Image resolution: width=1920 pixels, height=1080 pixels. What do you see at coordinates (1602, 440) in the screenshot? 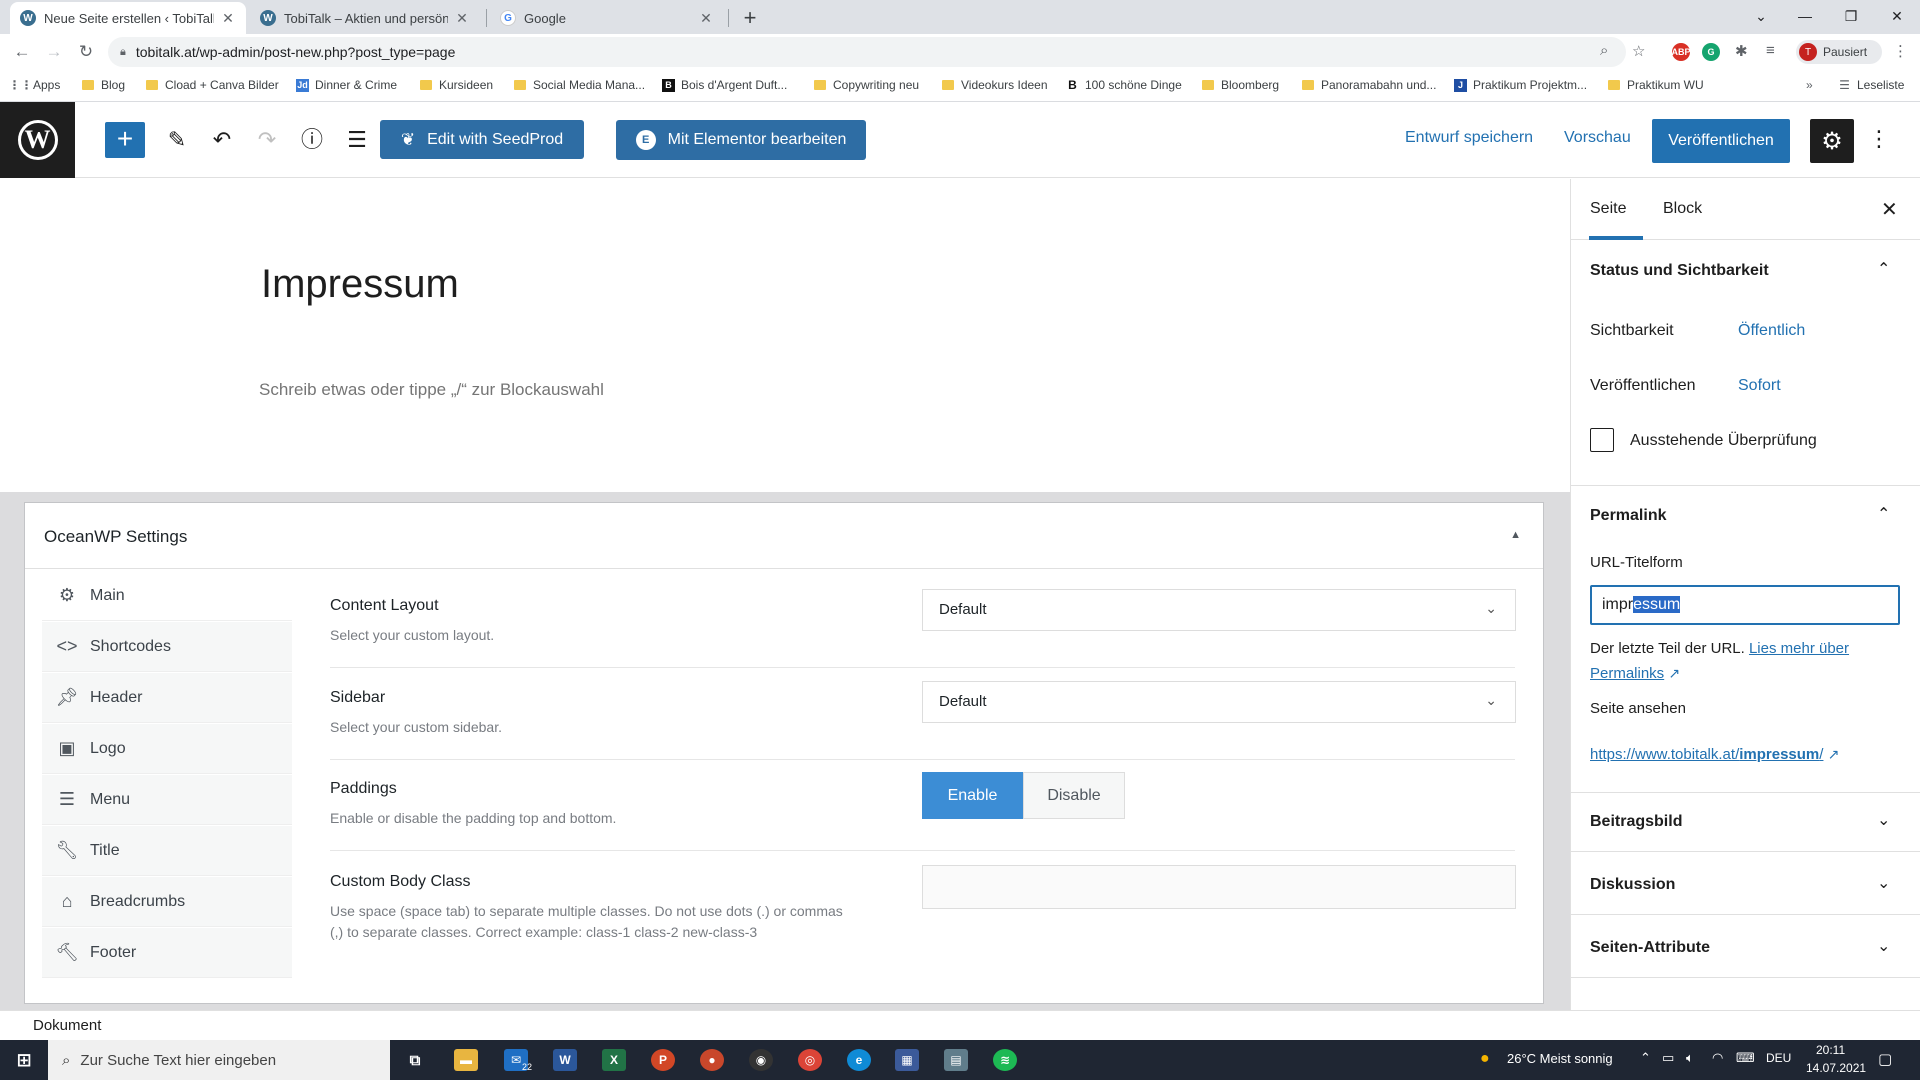
I see `pending-review-checkbox` at bounding box center [1602, 440].